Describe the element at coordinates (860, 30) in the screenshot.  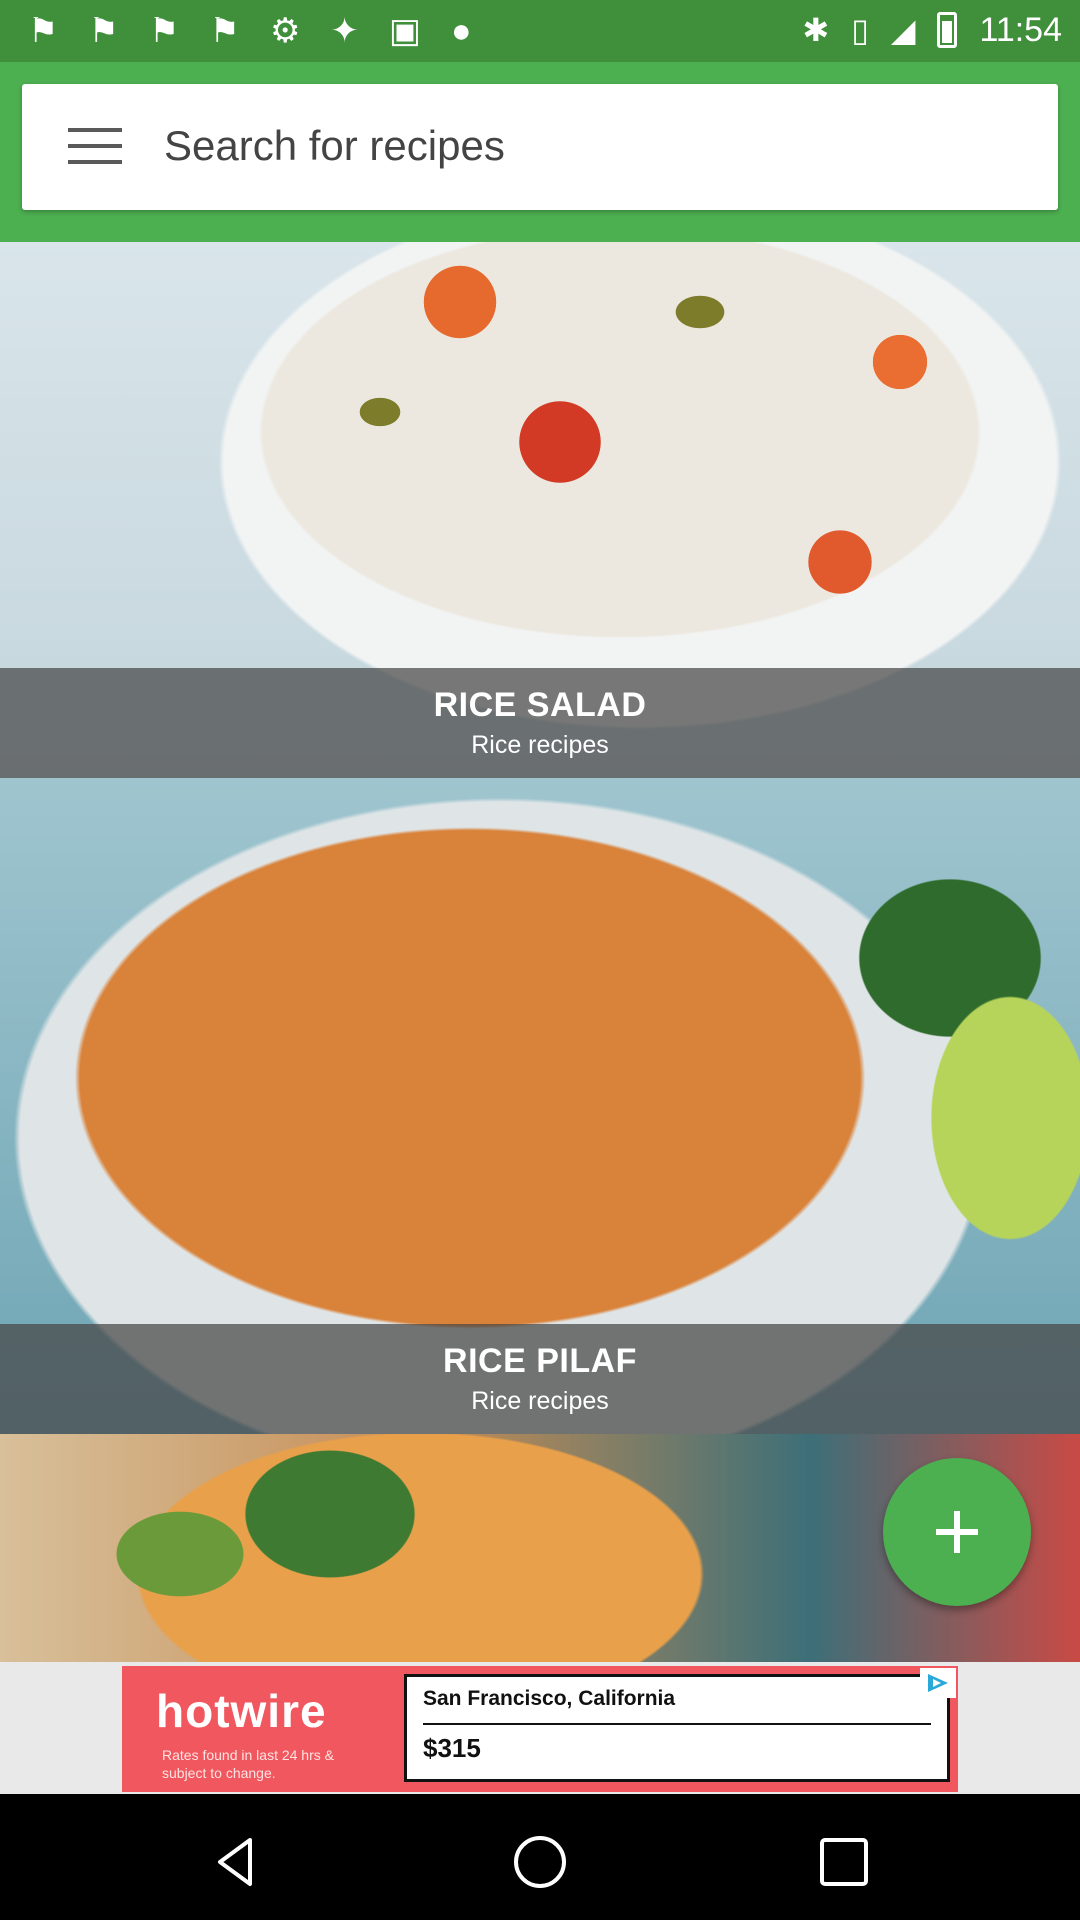
I see `vibrate-icon: ▯` at that location.